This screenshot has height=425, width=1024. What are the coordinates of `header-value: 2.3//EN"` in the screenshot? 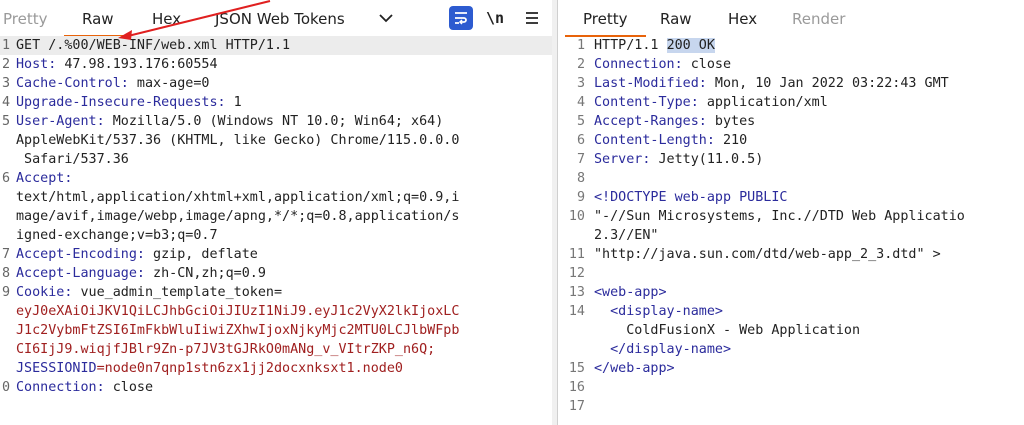 It's located at (626, 235).